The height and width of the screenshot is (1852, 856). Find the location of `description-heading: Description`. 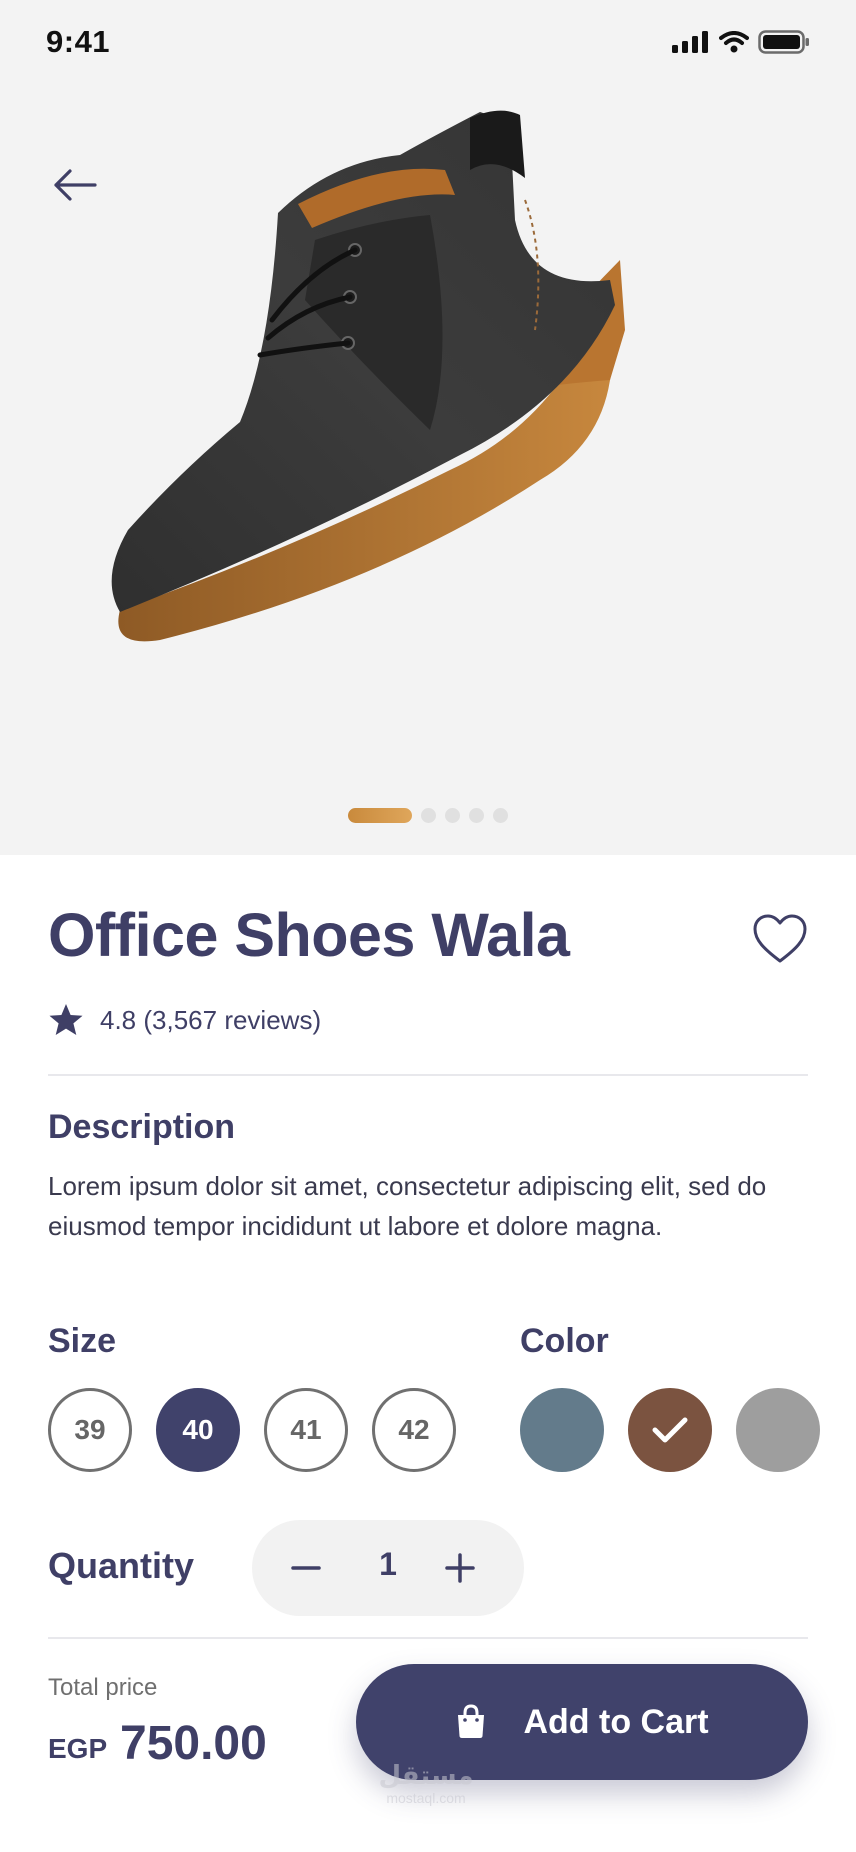

description-heading: Description is located at coordinates (142, 1127).